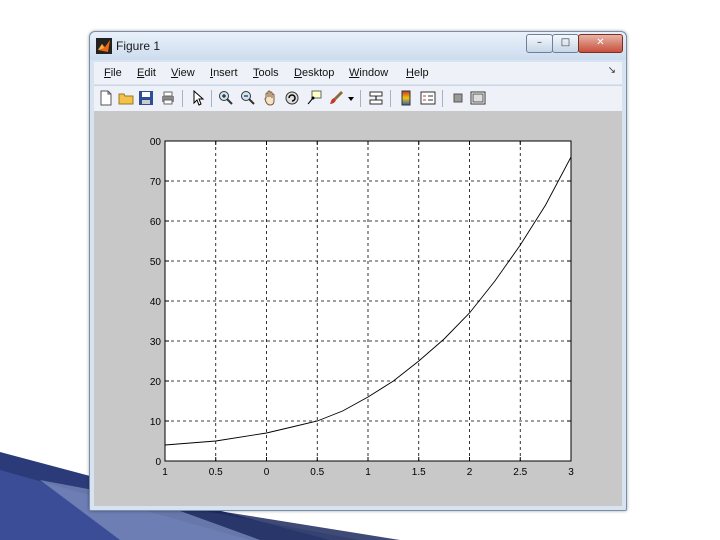 The image size is (720, 540). I want to click on menu-window: Window, so click(368, 73).